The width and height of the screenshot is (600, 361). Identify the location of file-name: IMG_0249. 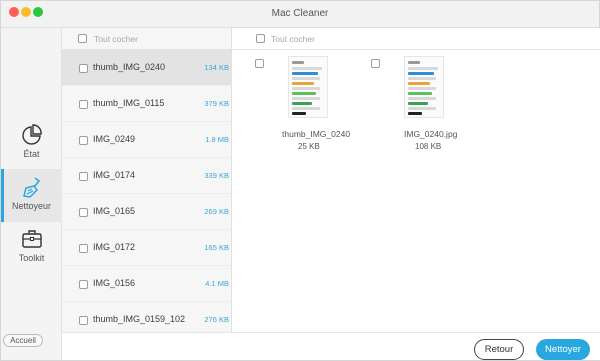
(114, 139).